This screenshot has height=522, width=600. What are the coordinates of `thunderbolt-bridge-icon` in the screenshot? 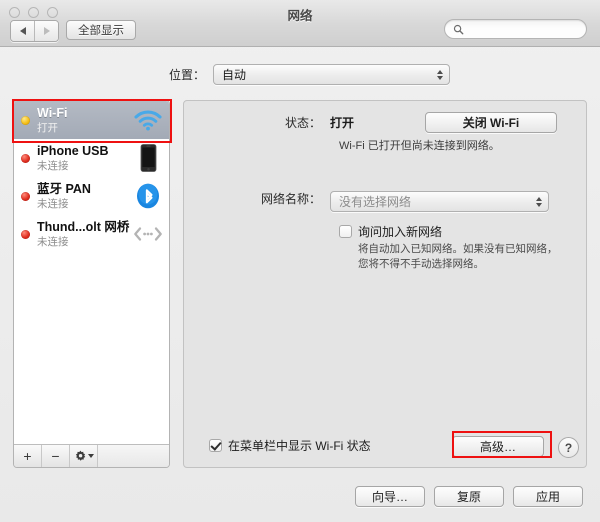 It's located at (148, 234).